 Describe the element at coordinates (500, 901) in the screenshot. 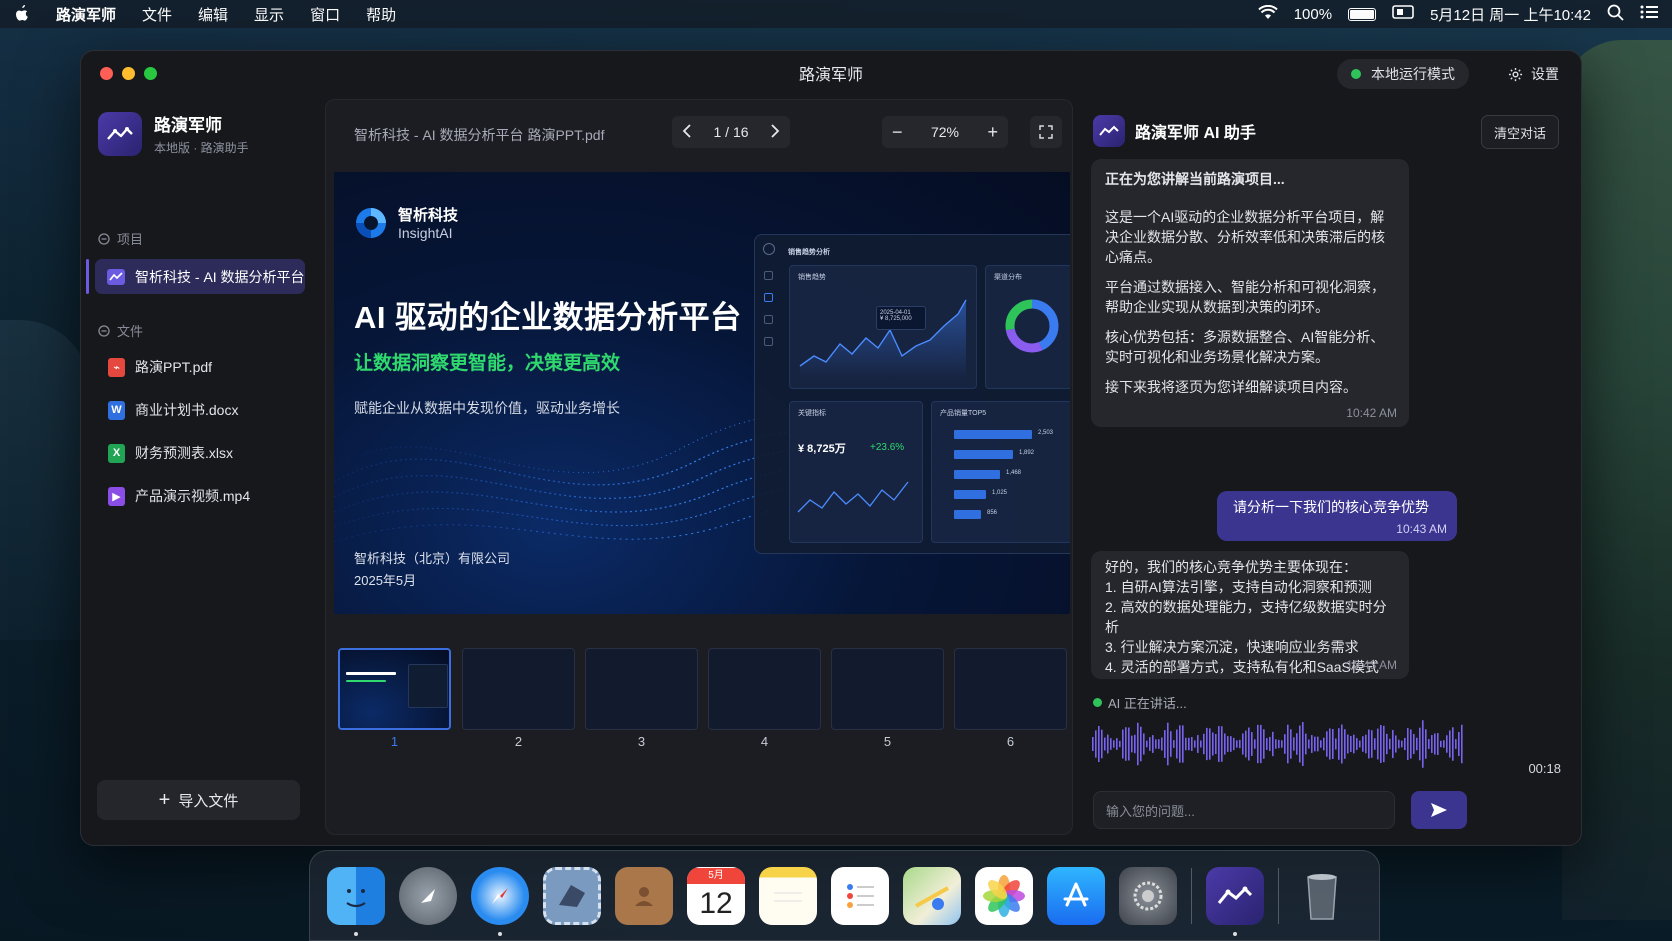

I see `safari-icon` at that location.